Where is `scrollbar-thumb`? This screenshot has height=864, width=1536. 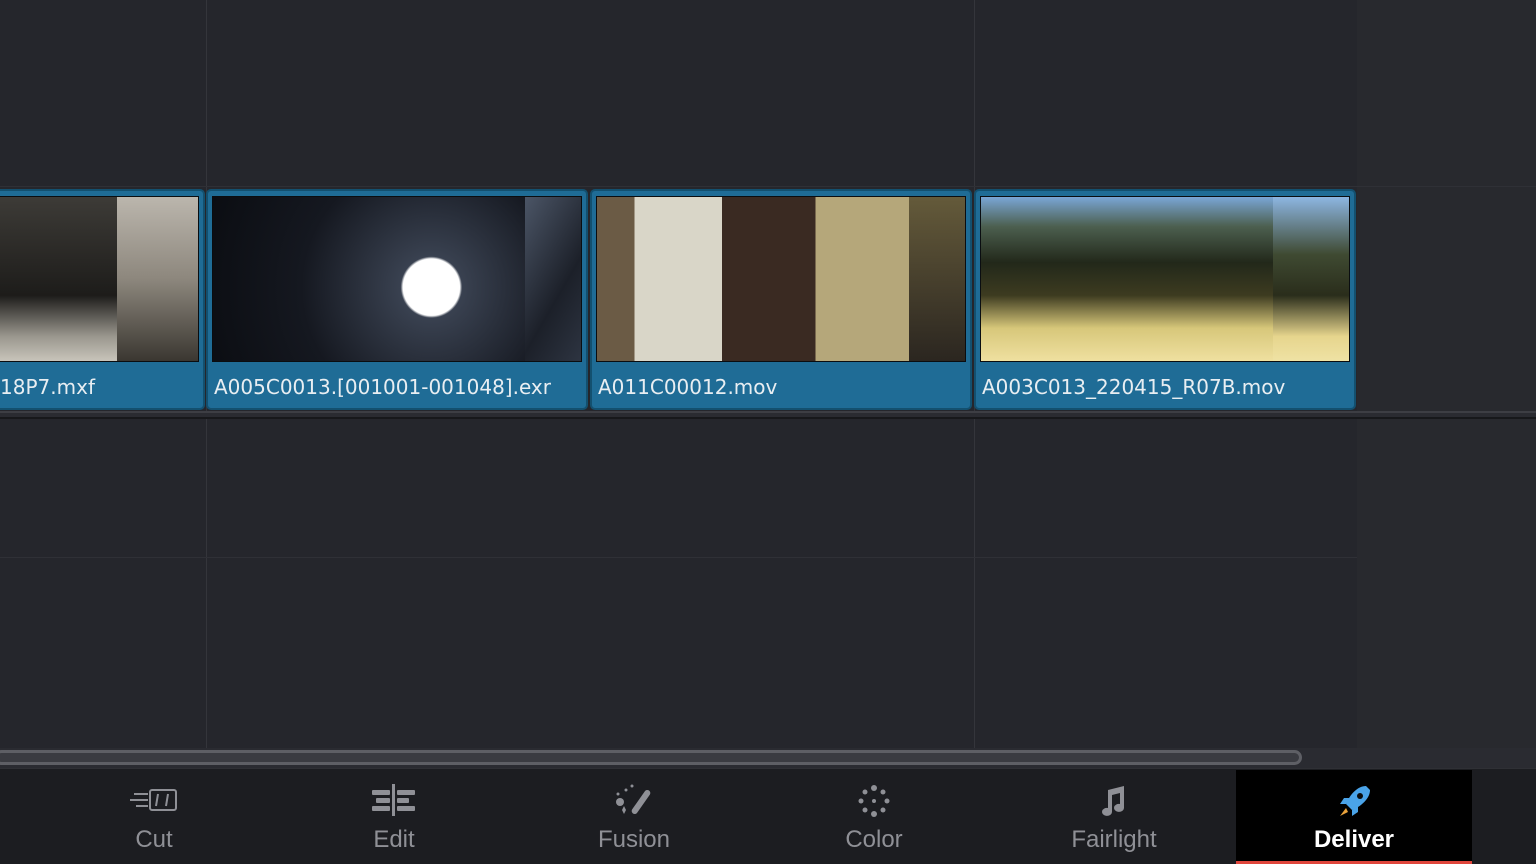
scrollbar-thumb is located at coordinates (651, 757).